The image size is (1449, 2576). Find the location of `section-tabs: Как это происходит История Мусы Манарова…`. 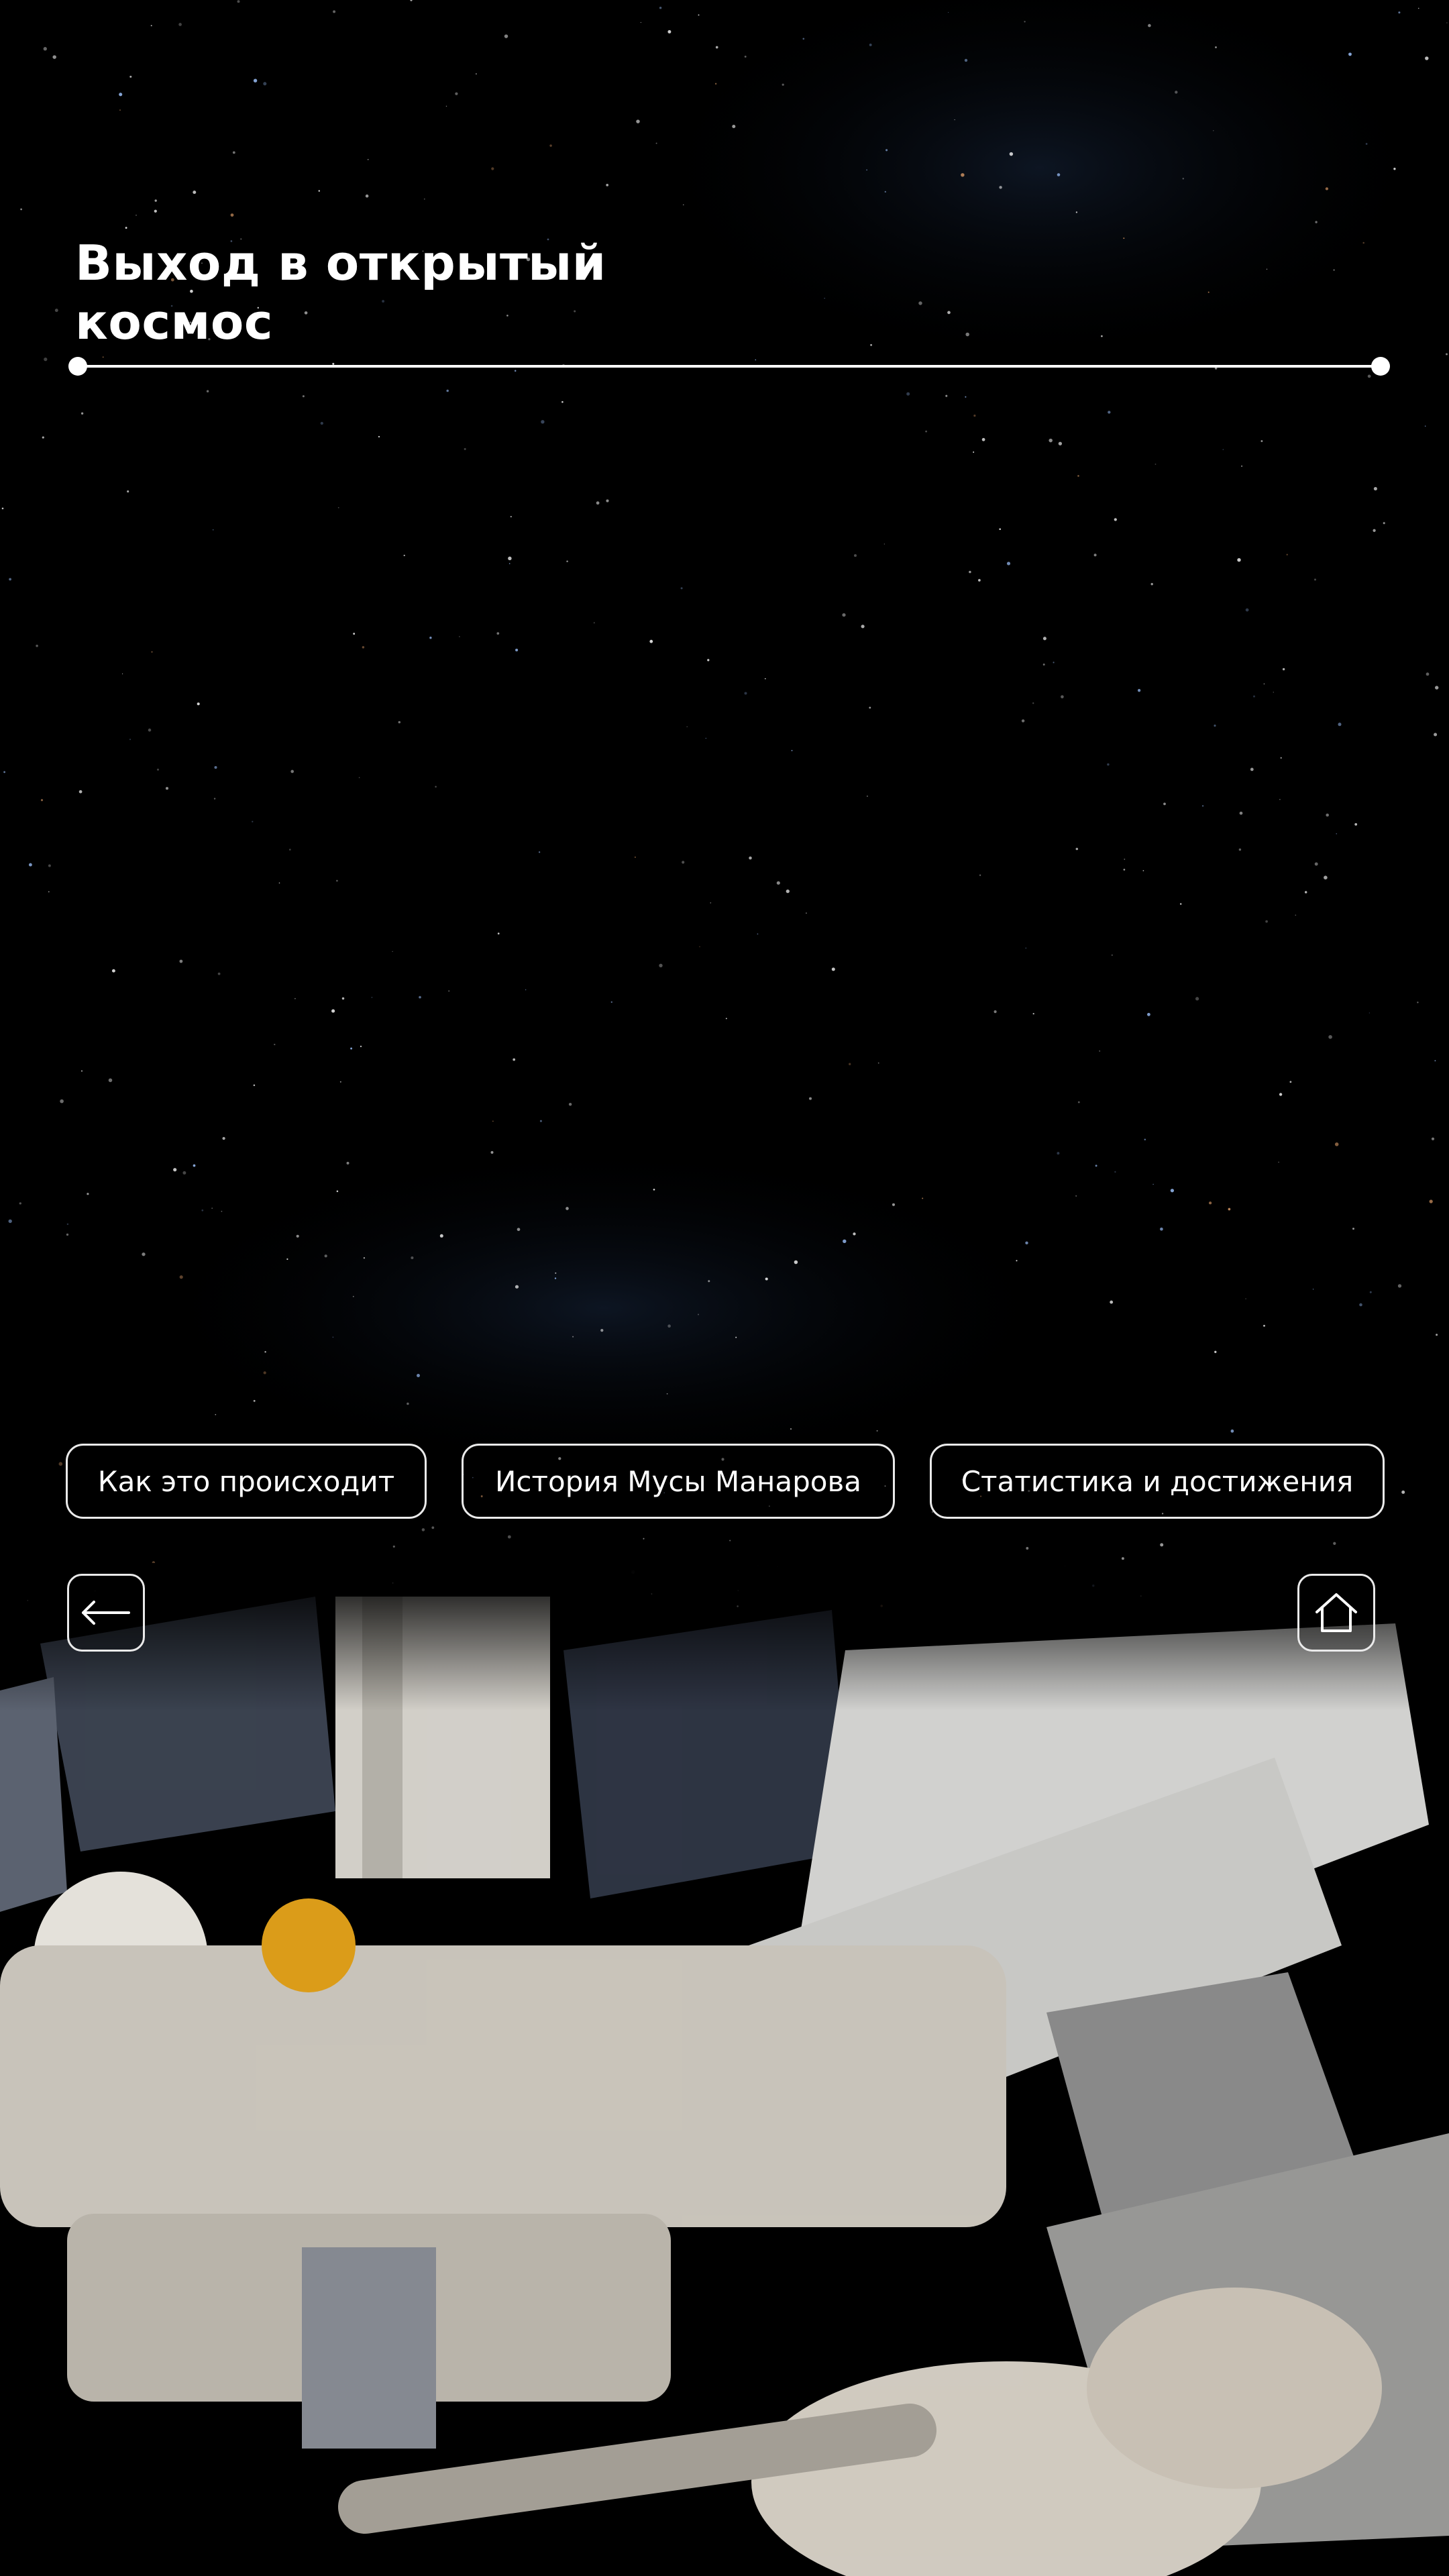

section-tabs: Как это происходит История Мусы Манарова… is located at coordinates (724, 1482).